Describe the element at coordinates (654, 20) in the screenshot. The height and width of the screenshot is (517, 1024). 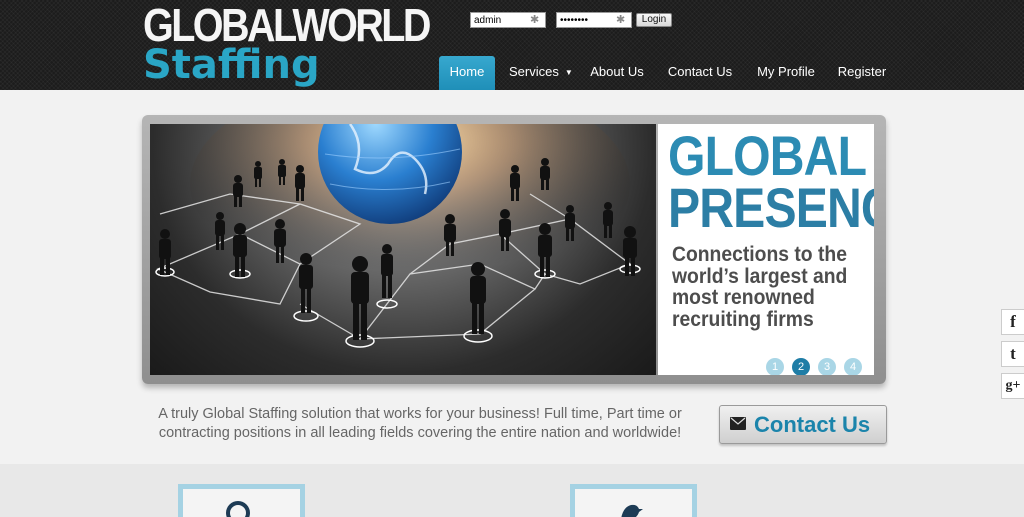
I see `login-button: Login` at that location.